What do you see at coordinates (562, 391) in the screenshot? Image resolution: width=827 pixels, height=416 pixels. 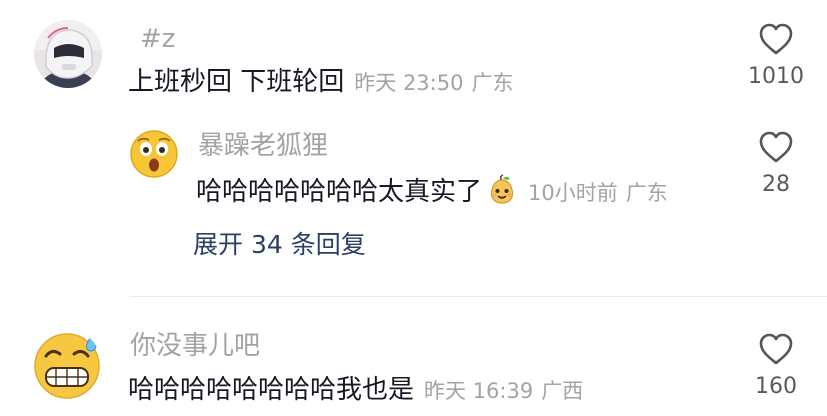 I see `comment-location: 广西` at bounding box center [562, 391].